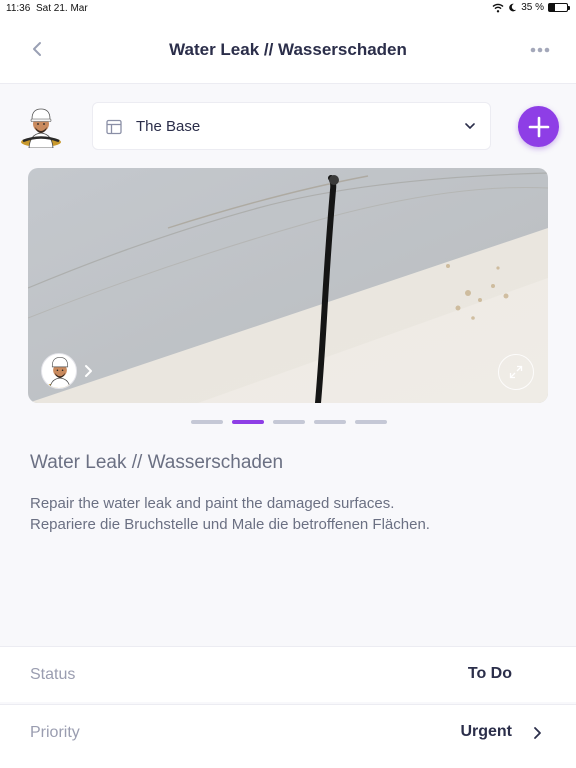 The image size is (576, 768). What do you see at coordinates (59, 371) in the screenshot?
I see `photo-author-avatar` at bounding box center [59, 371].